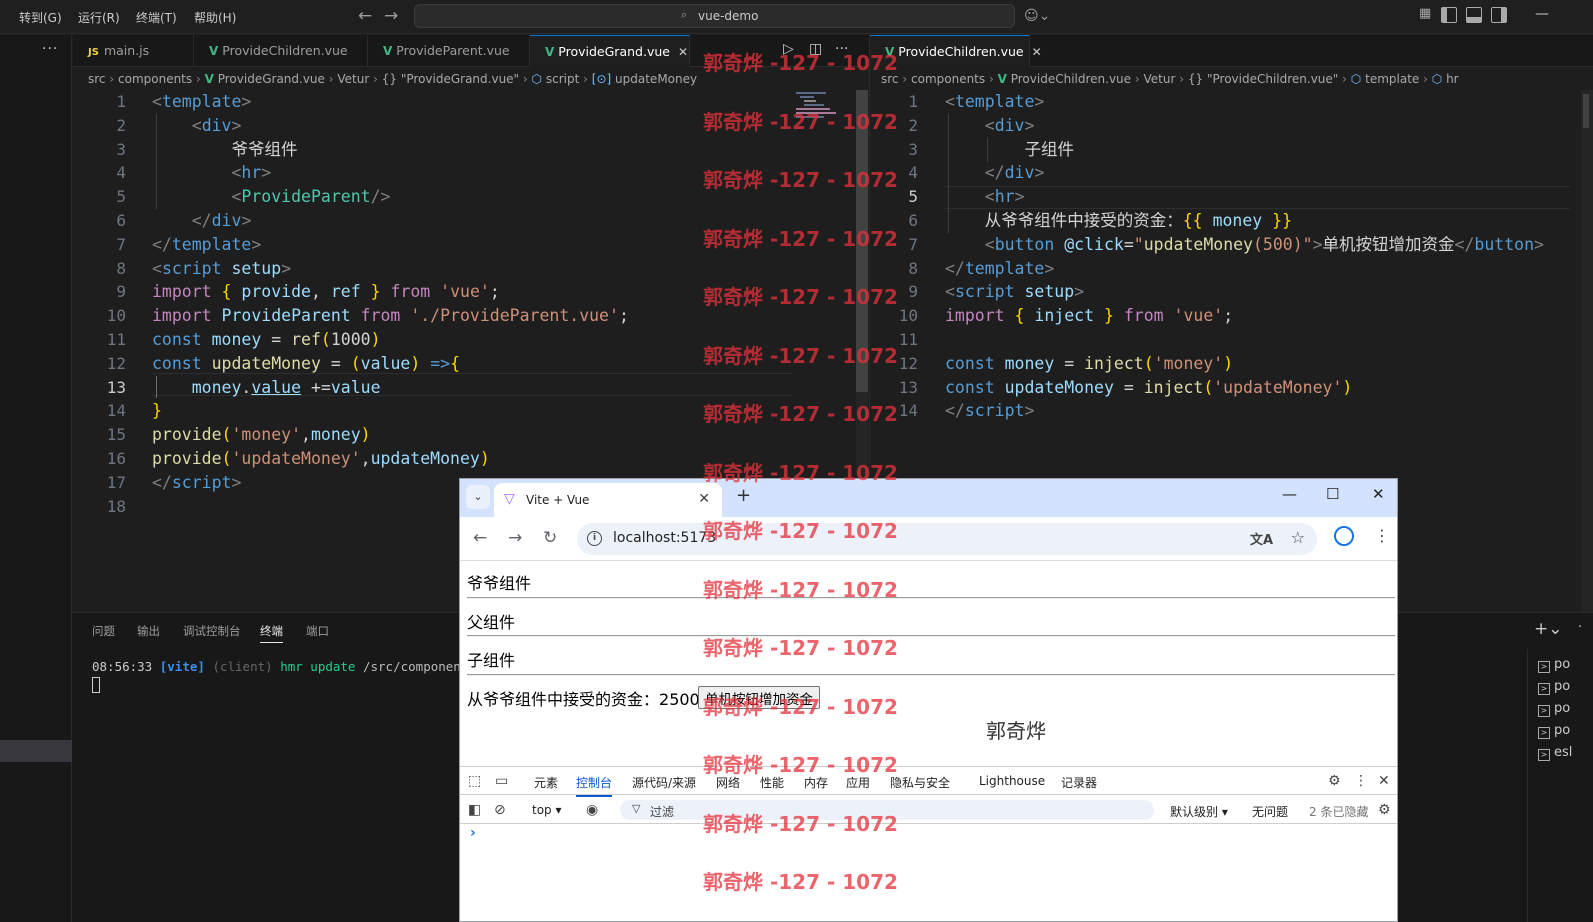  I want to click on translate-icon: 文A, so click(1261, 538).